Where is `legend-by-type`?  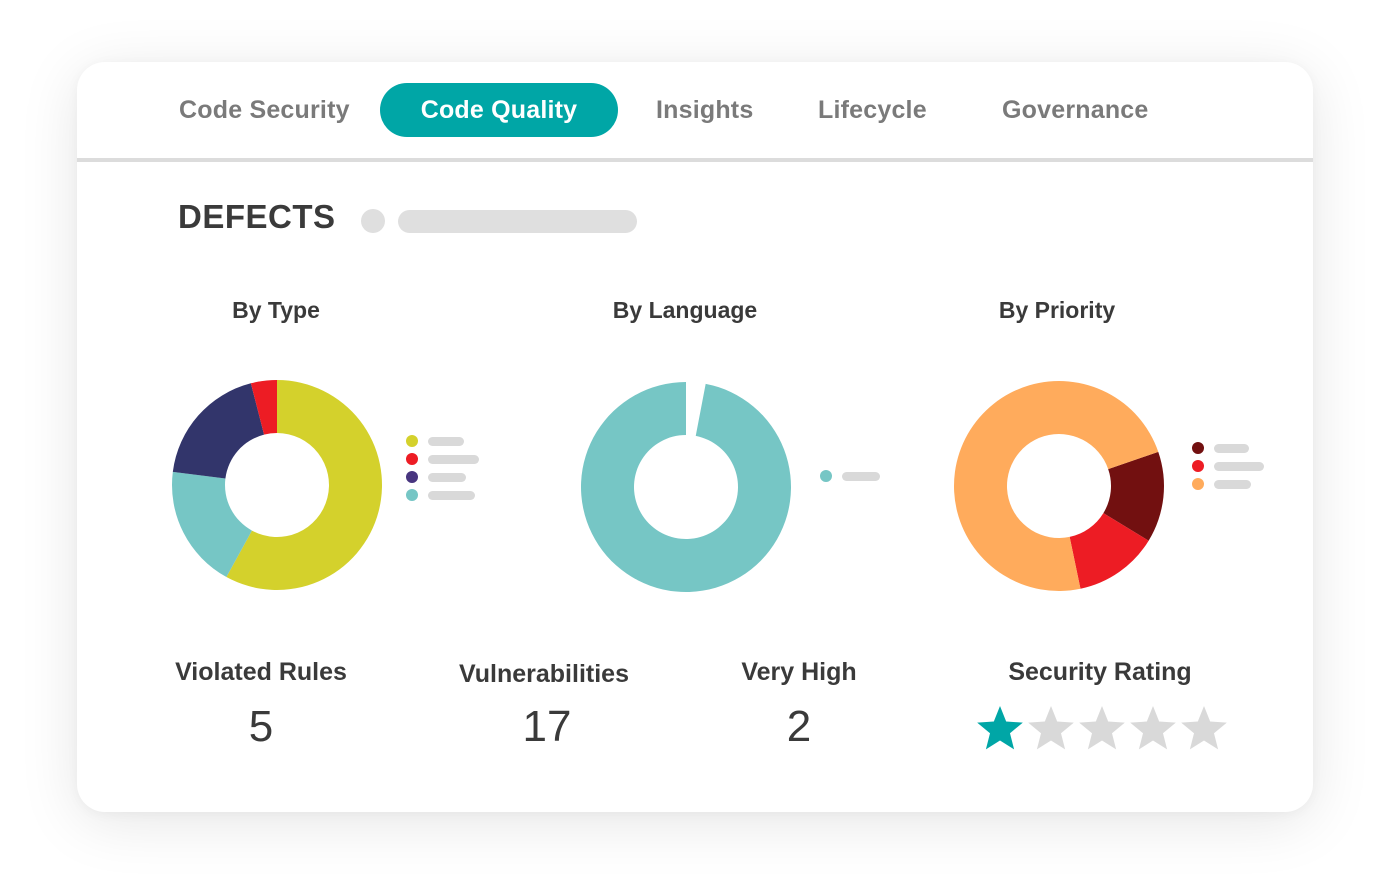 legend-by-type is located at coordinates (442, 468).